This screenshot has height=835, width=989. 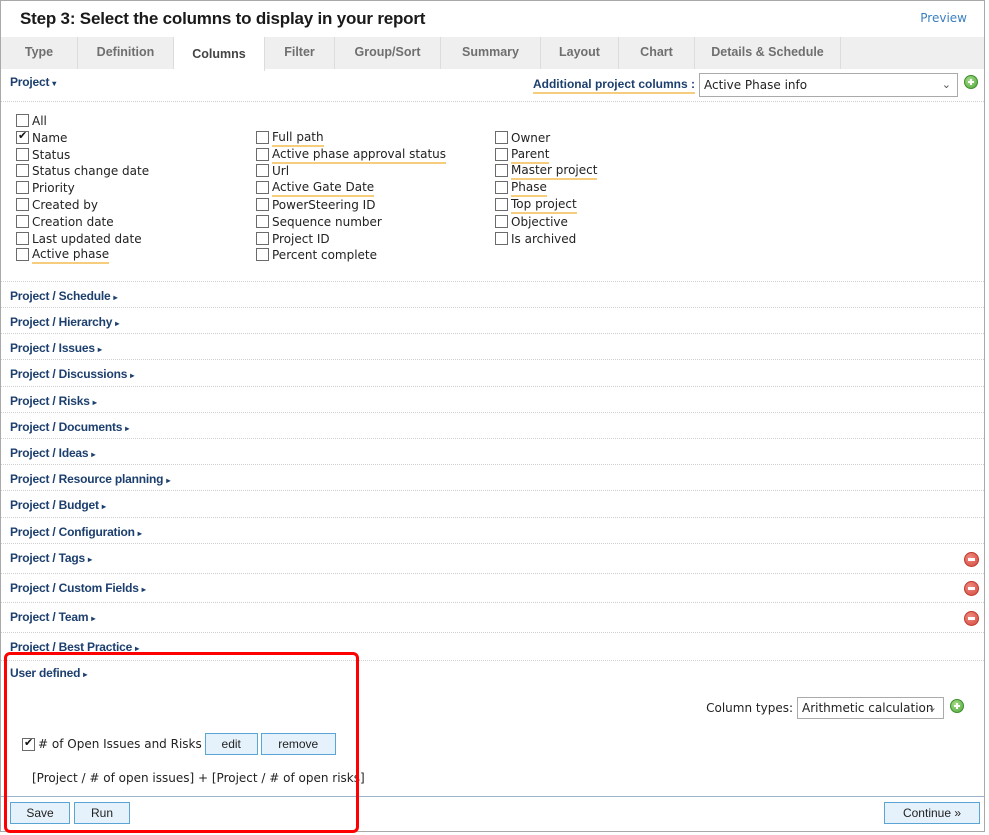 I want to click on section-toggle: Project / Documents ▸, so click(x=69, y=427).